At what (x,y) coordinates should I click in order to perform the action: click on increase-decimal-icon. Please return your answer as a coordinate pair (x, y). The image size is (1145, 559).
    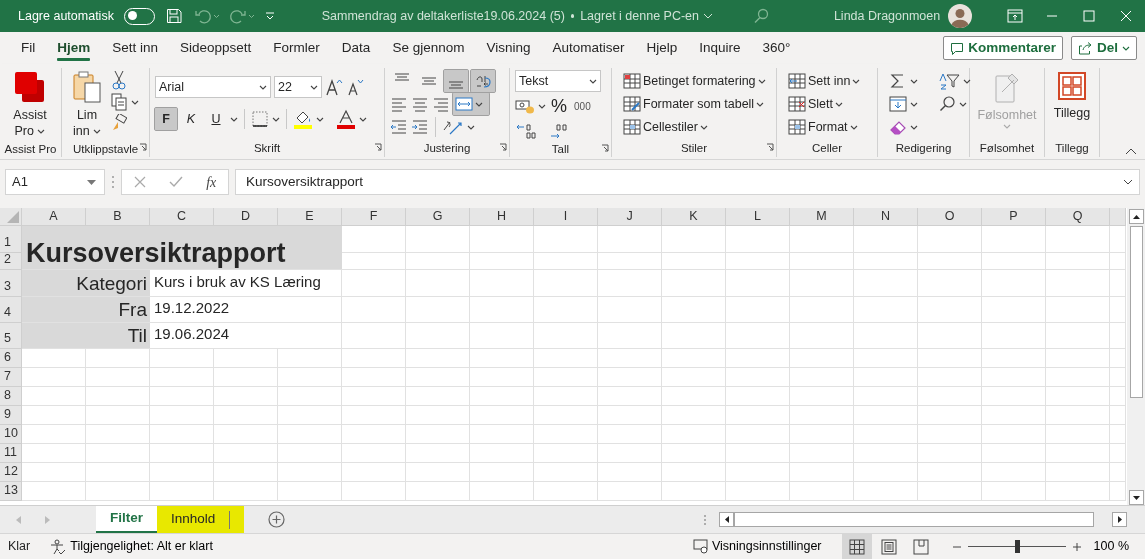
    Looking at the image, I should click on (526, 131).